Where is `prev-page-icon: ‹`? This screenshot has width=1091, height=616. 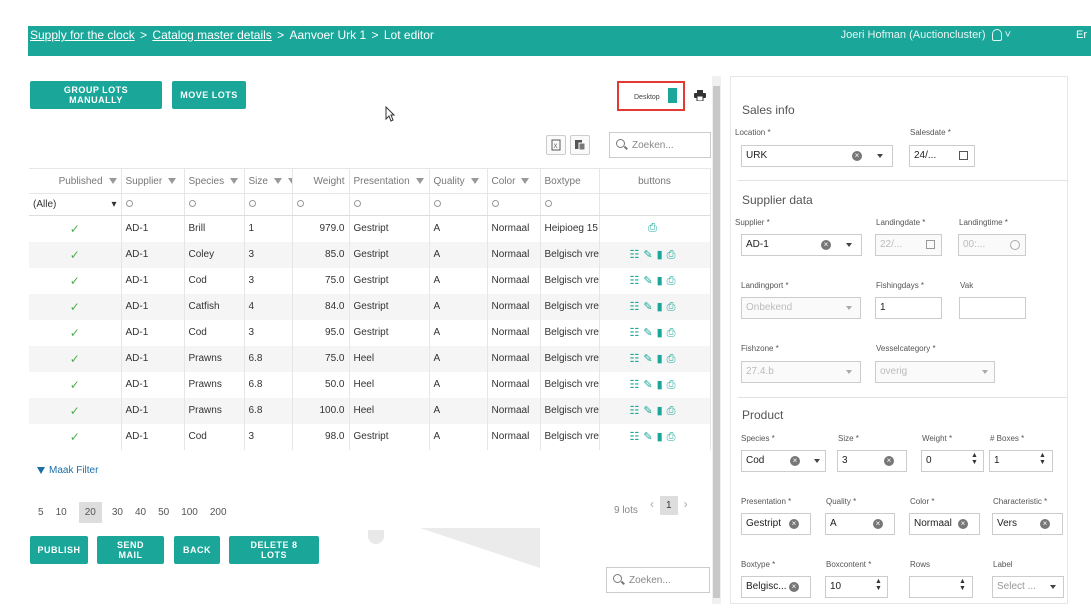 prev-page-icon: ‹ is located at coordinates (652, 504).